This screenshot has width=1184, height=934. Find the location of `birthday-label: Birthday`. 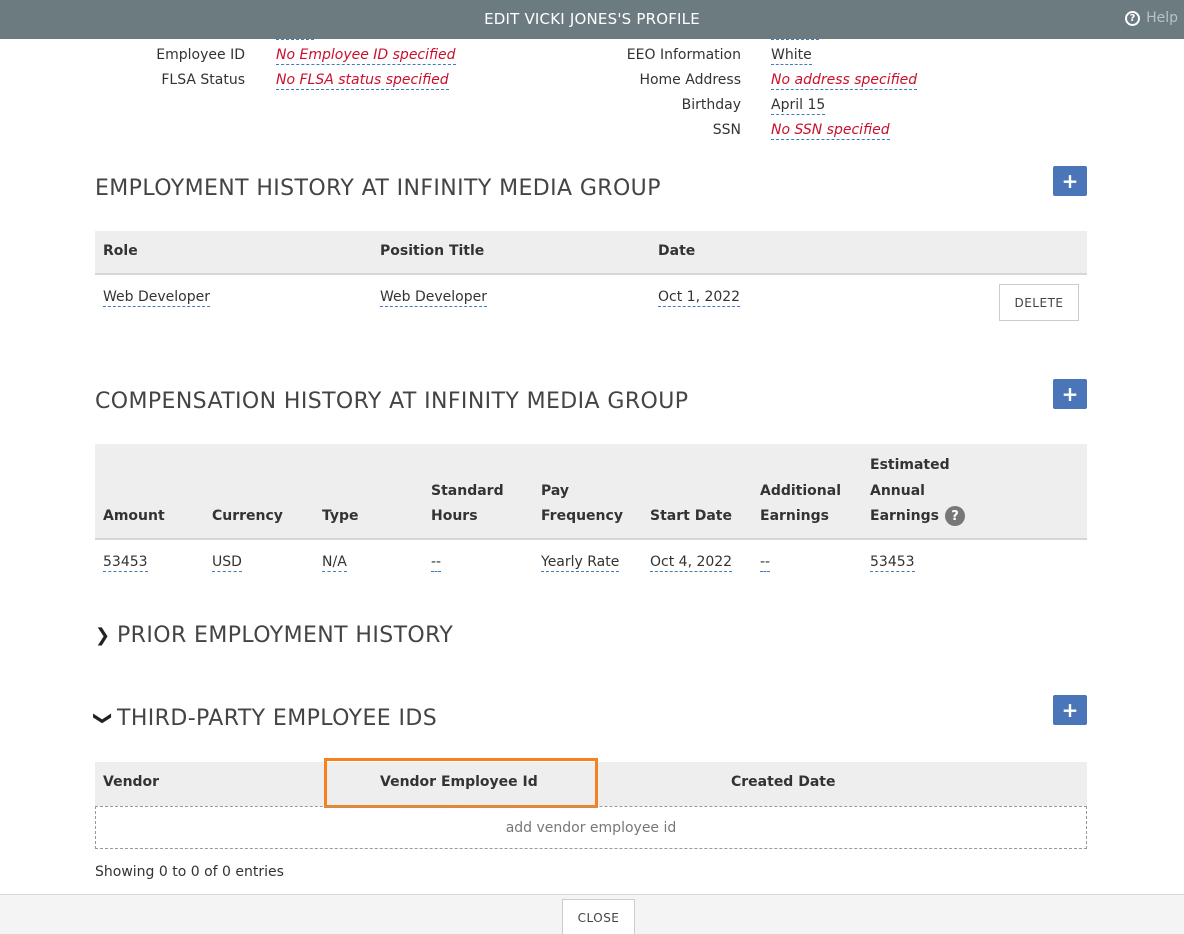

birthday-label: Birthday is located at coordinates (711, 105).